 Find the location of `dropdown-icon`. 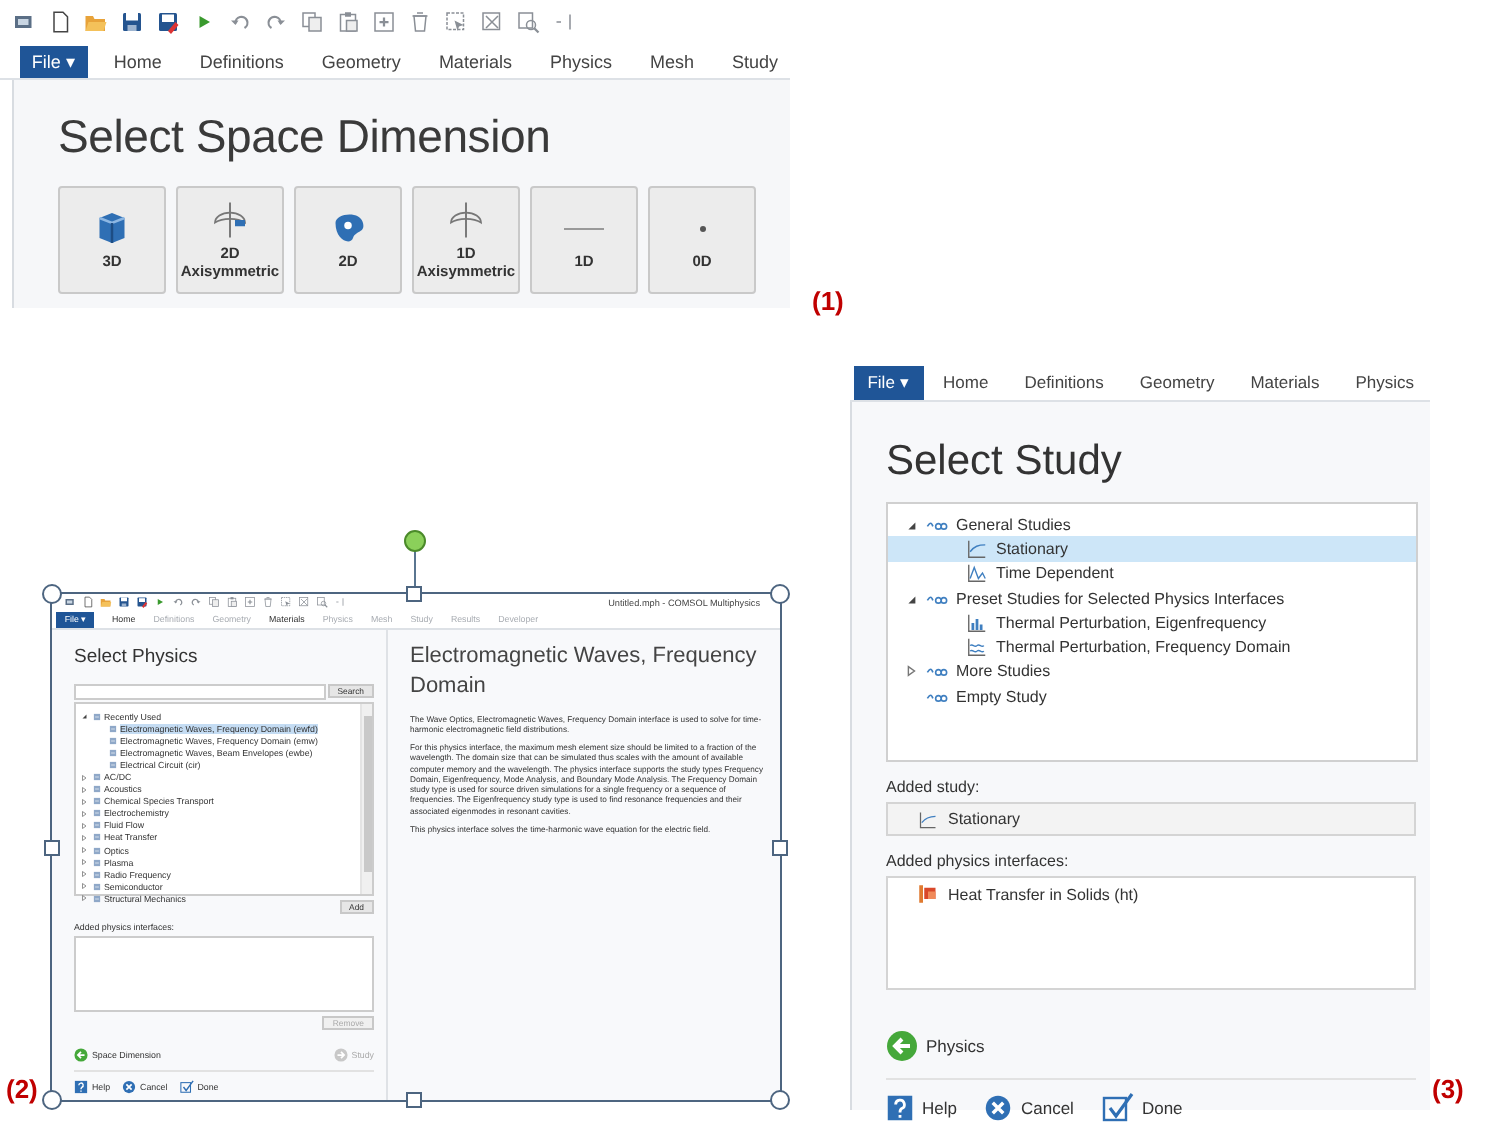

dropdown-icon is located at coordinates (564, 22).